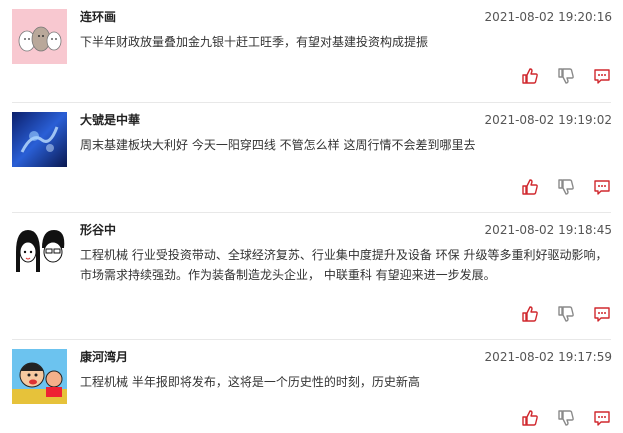 The height and width of the screenshot is (433, 623). Describe the element at coordinates (548, 17) in the screenshot. I see `timestamp: 2021-08-02 19:20:16` at that location.